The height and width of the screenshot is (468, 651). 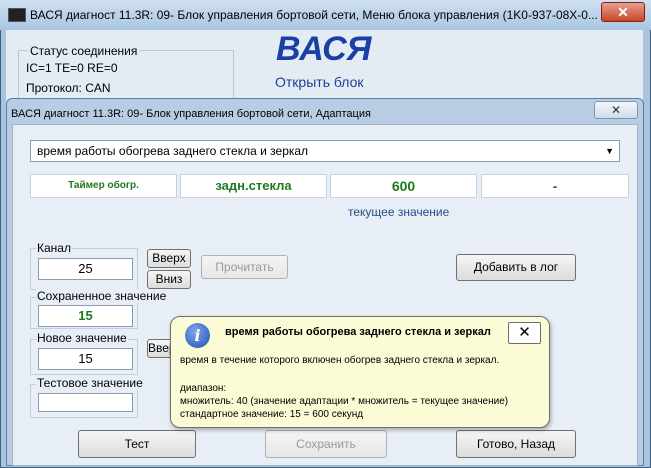 What do you see at coordinates (609, 151) in the screenshot?
I see `dropdown-arrow-icon: ▼` at bounding box center [609, 151].